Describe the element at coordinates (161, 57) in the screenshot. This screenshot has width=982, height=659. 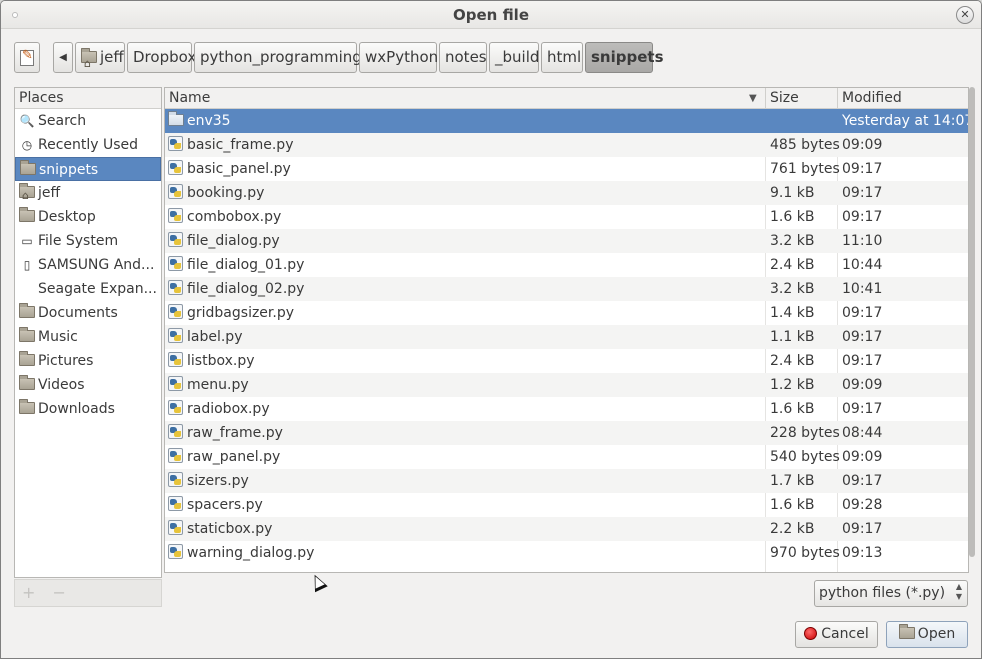
I see `path-segment-dropbox: Dropbox` at that location.